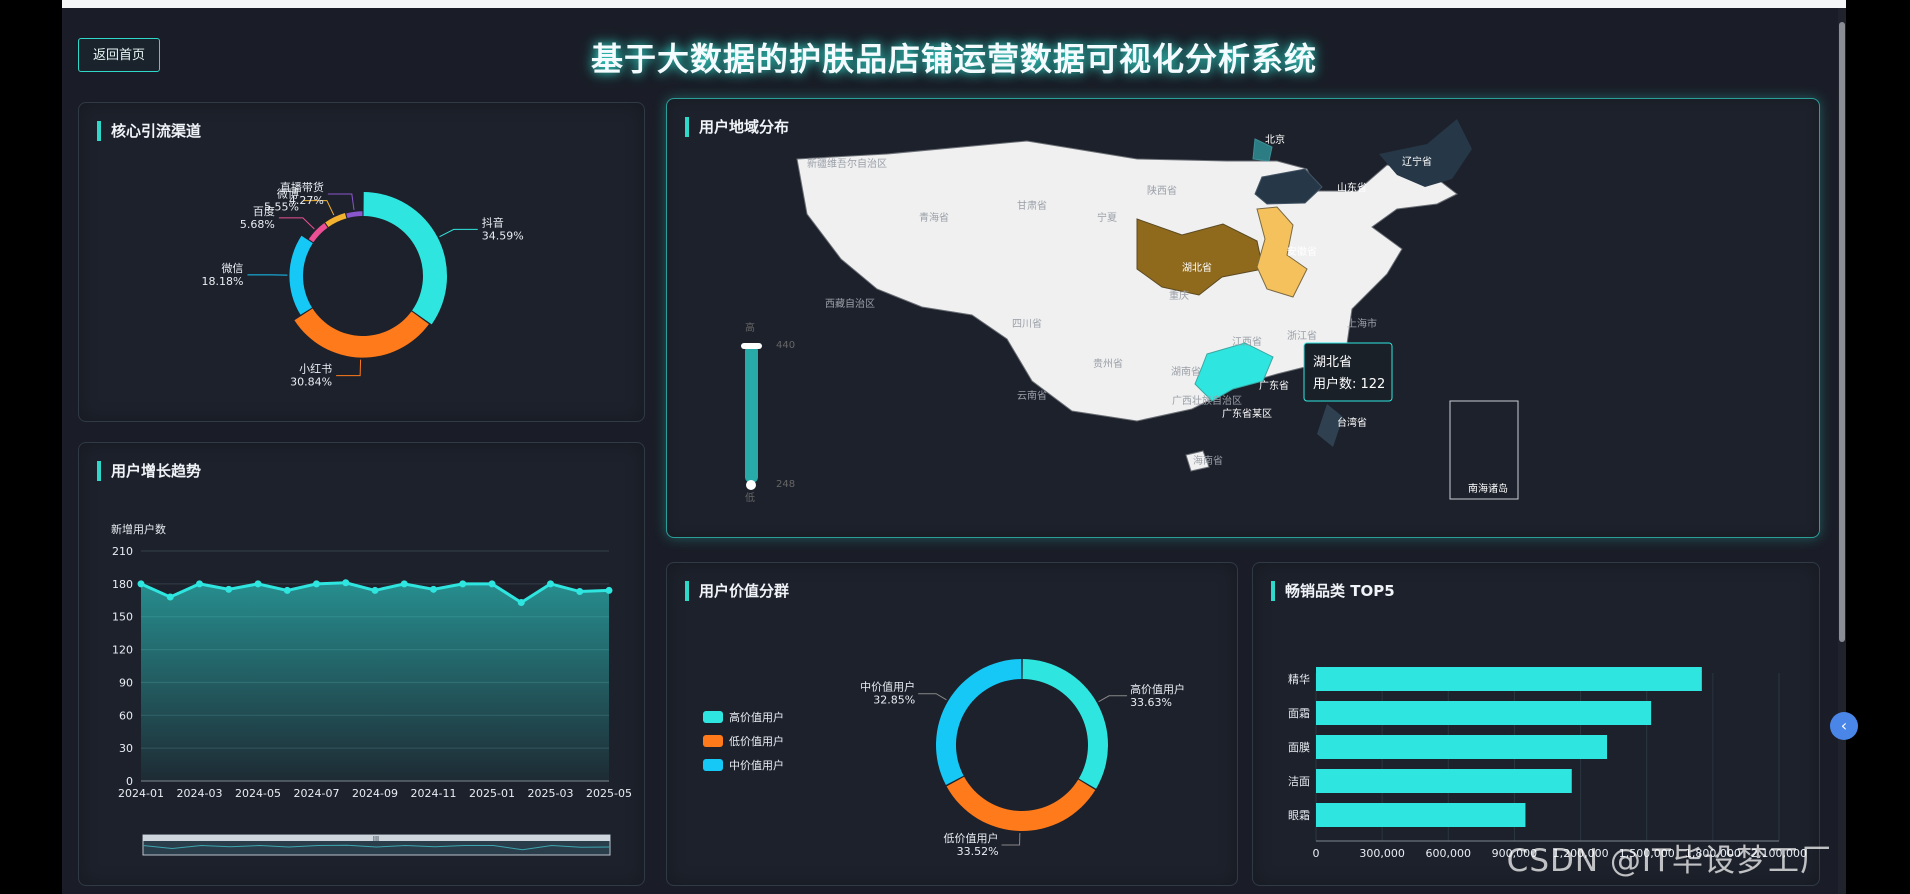 This screenshot has width=1910, height=894. I want to click on bar-x-tick-2: 600,000, so click(1449, 853).